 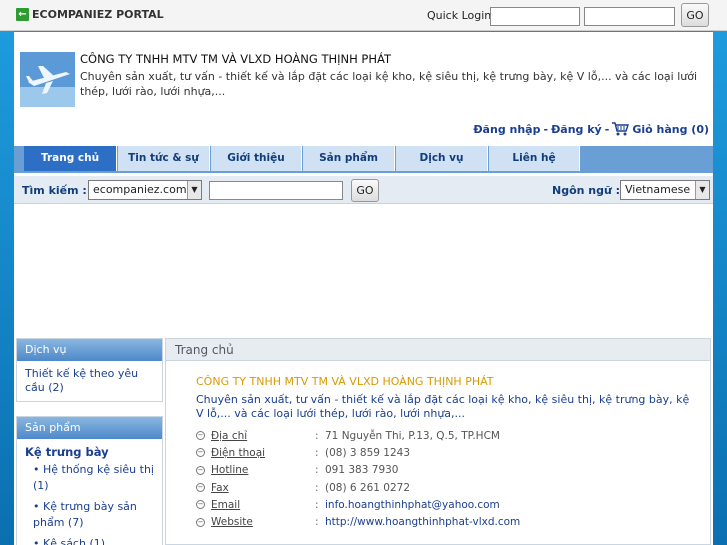 I want to click on search-domain-value: ecompaniez.com, so click(x=140, y=189).